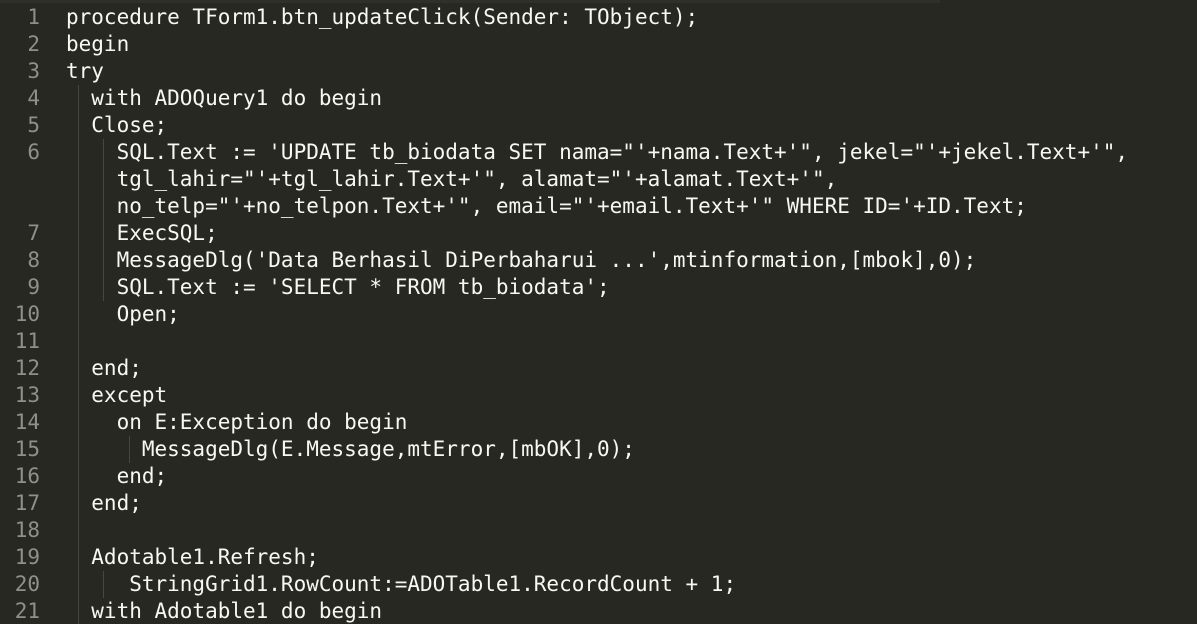 The width and height of the screenshot is (1197, 624). Describe the element at coordinates (631, 422) in the screenshot. I see `code-line: on E:Exception do begin` at that location.